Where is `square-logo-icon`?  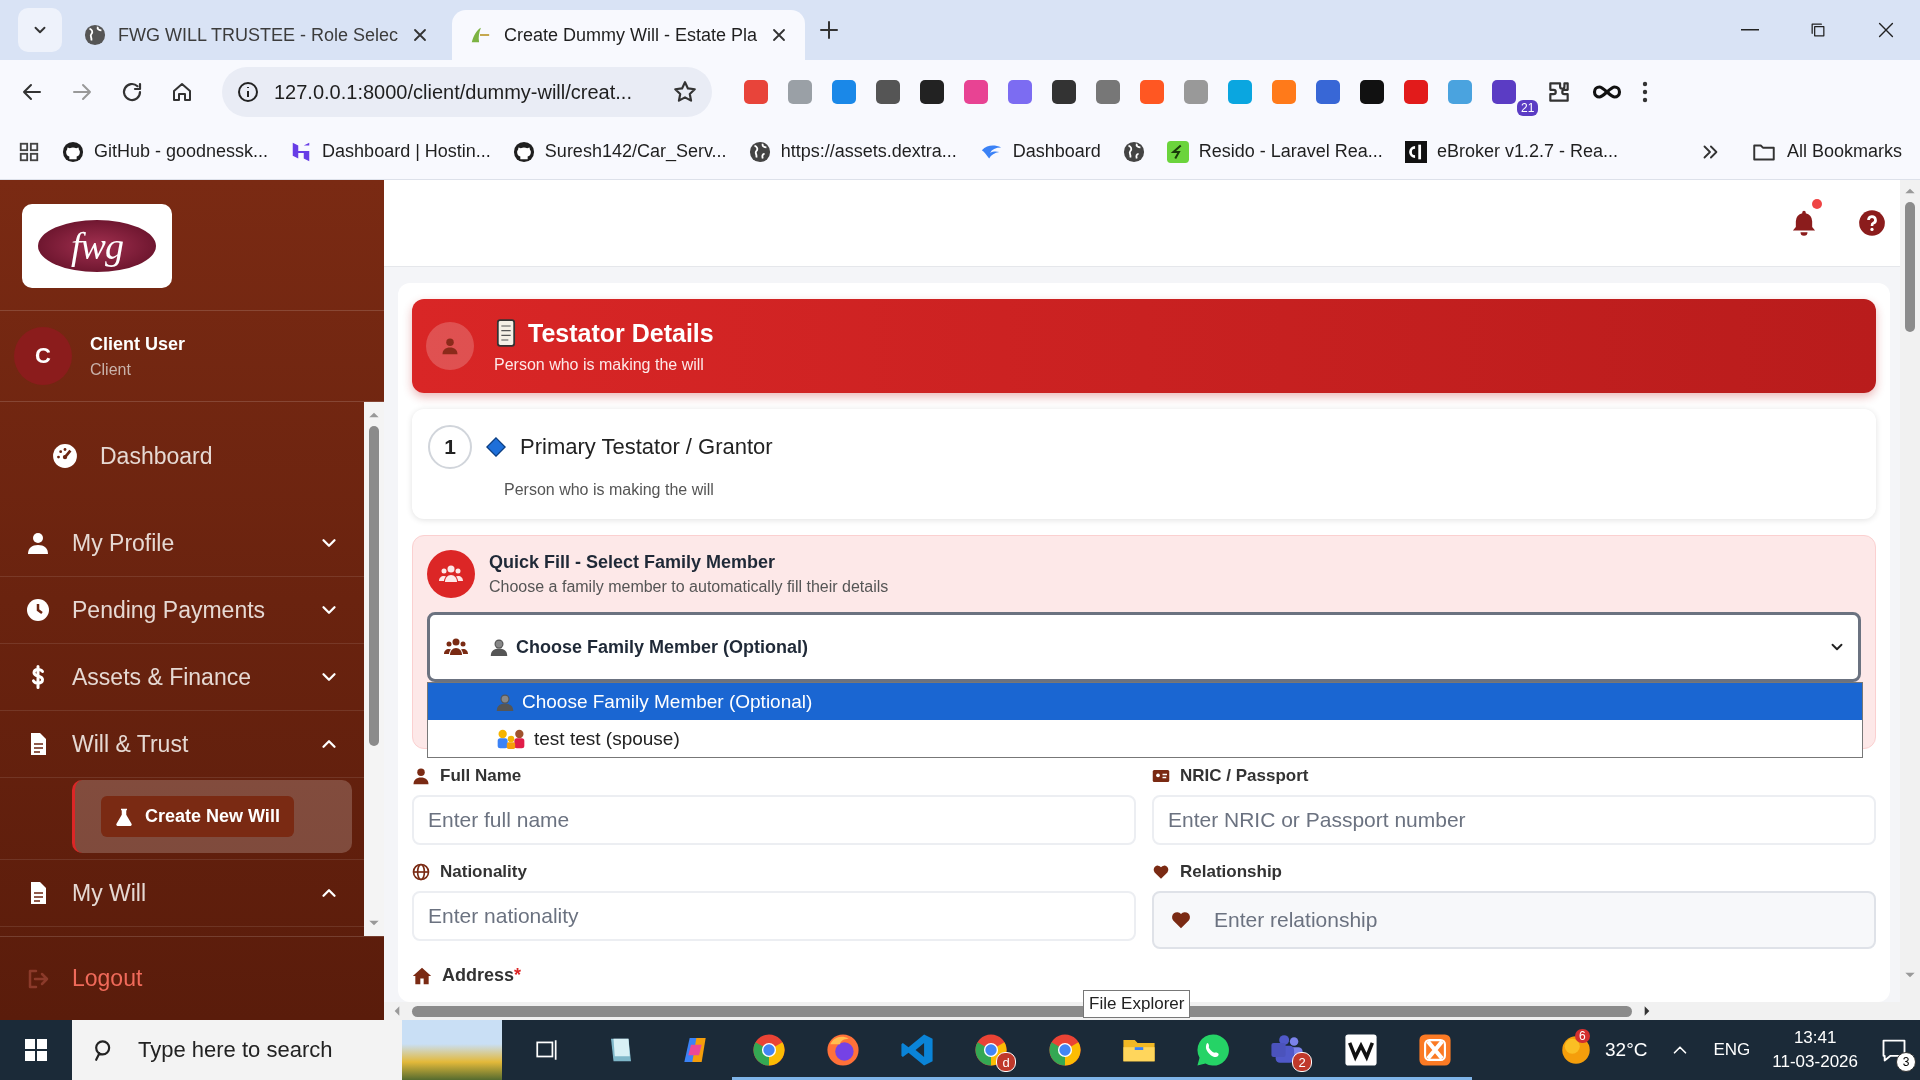 square-logo-icon is located at coordinates (1415, 151).